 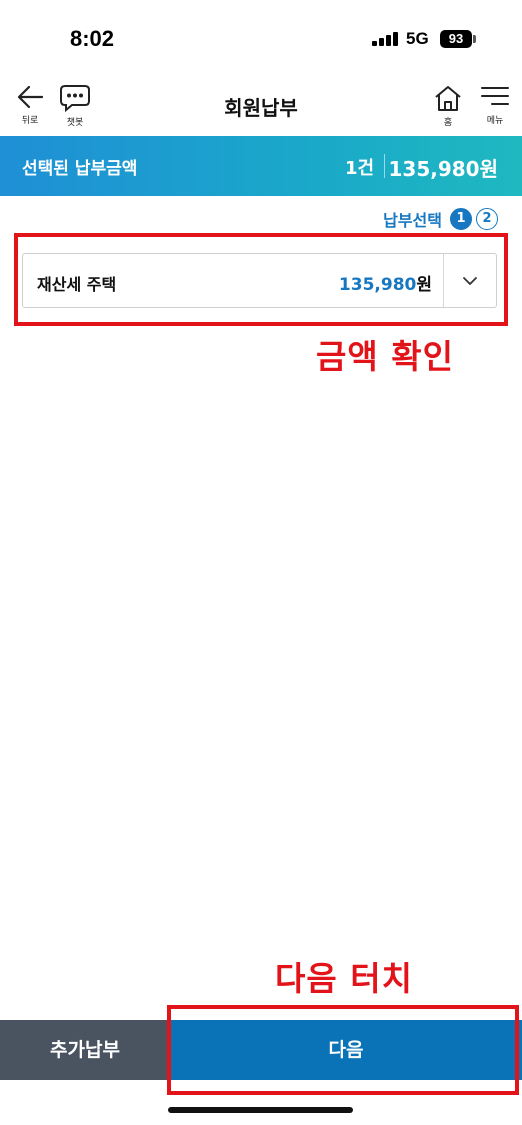 What do you see at coordinates (80, 169) in the screenshot?
I see `summary-label: 선택된 납부금액` at bounding box center [80, 169].